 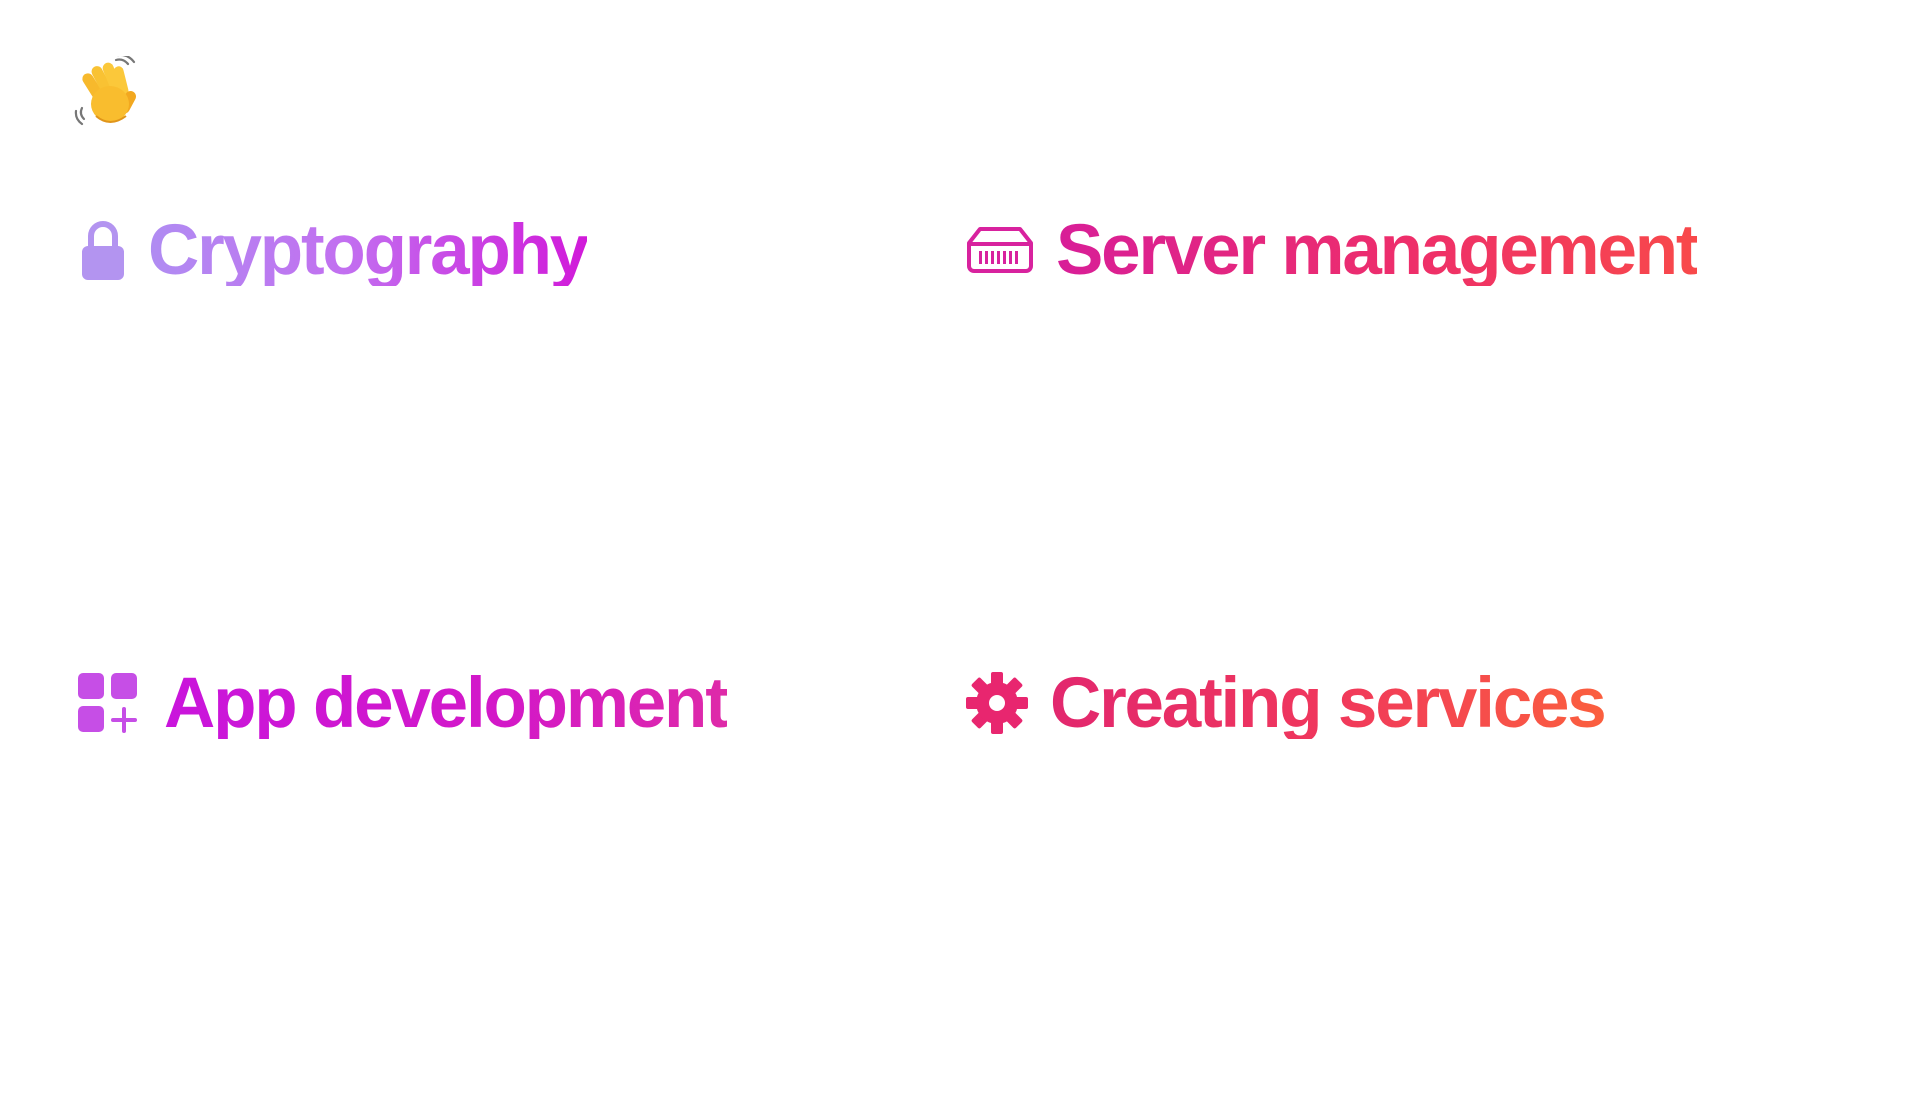 I want to click on feature-label: Cryptography, so click(x=368, y=250).